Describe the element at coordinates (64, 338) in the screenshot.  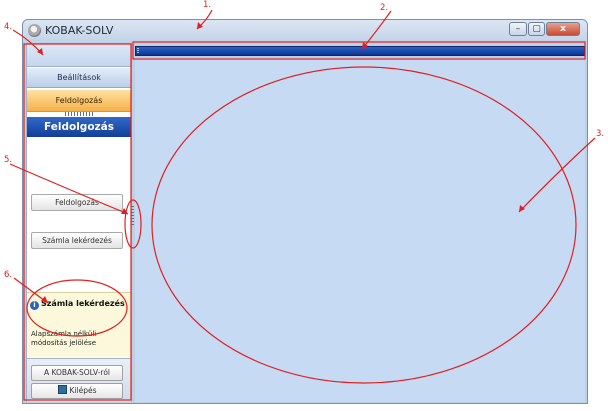
I see `info-text: Alapszámla nélküli módosítás jelölése` at that location.